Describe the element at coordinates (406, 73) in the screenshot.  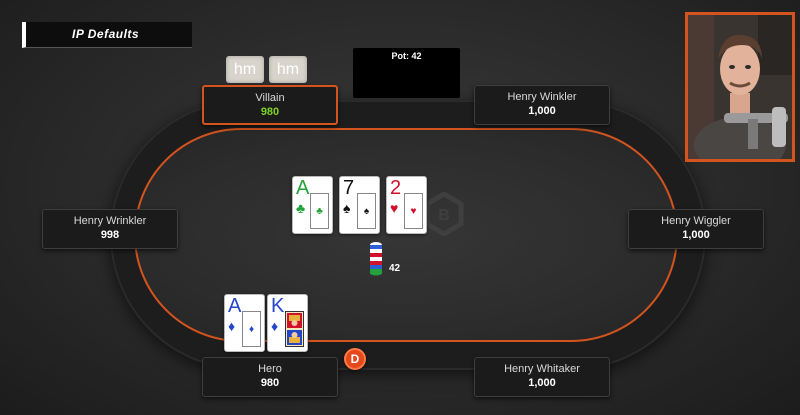
I see `pot-display: Pot: 42` at that location.